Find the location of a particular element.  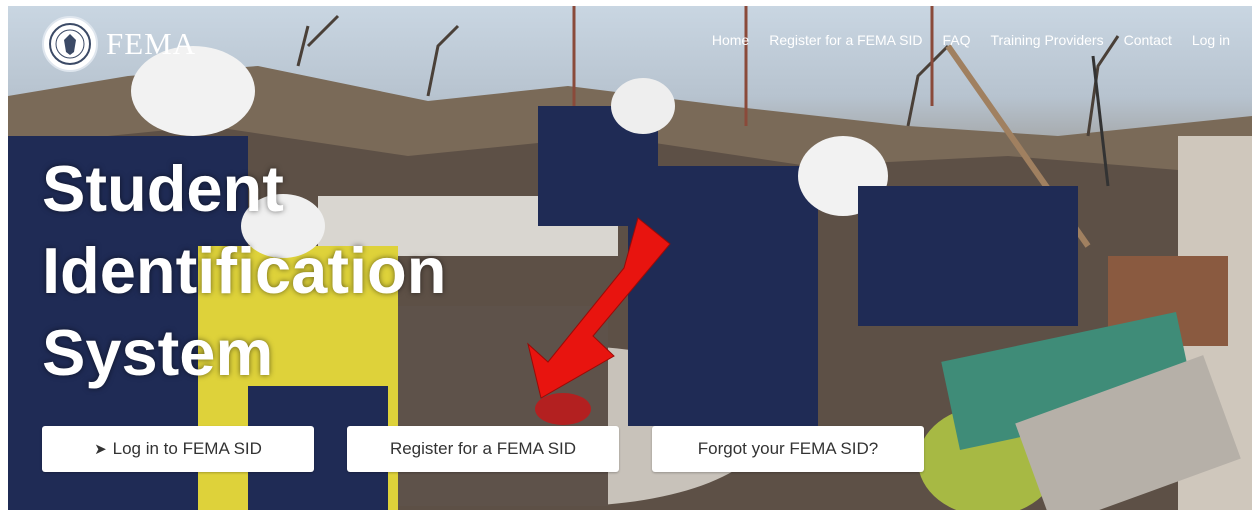

login-button-label: Log in to FEMA SID is located at coordinates (187, 448).